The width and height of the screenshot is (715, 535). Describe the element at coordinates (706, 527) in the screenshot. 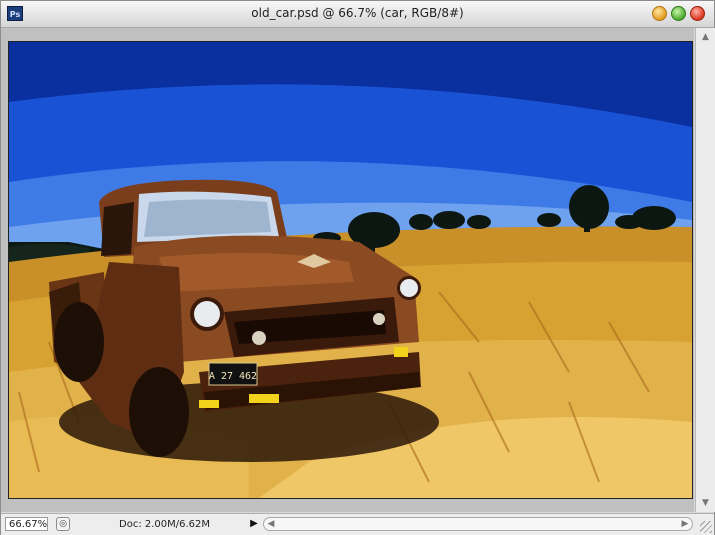

I see `resize-grip-icon` at that location.